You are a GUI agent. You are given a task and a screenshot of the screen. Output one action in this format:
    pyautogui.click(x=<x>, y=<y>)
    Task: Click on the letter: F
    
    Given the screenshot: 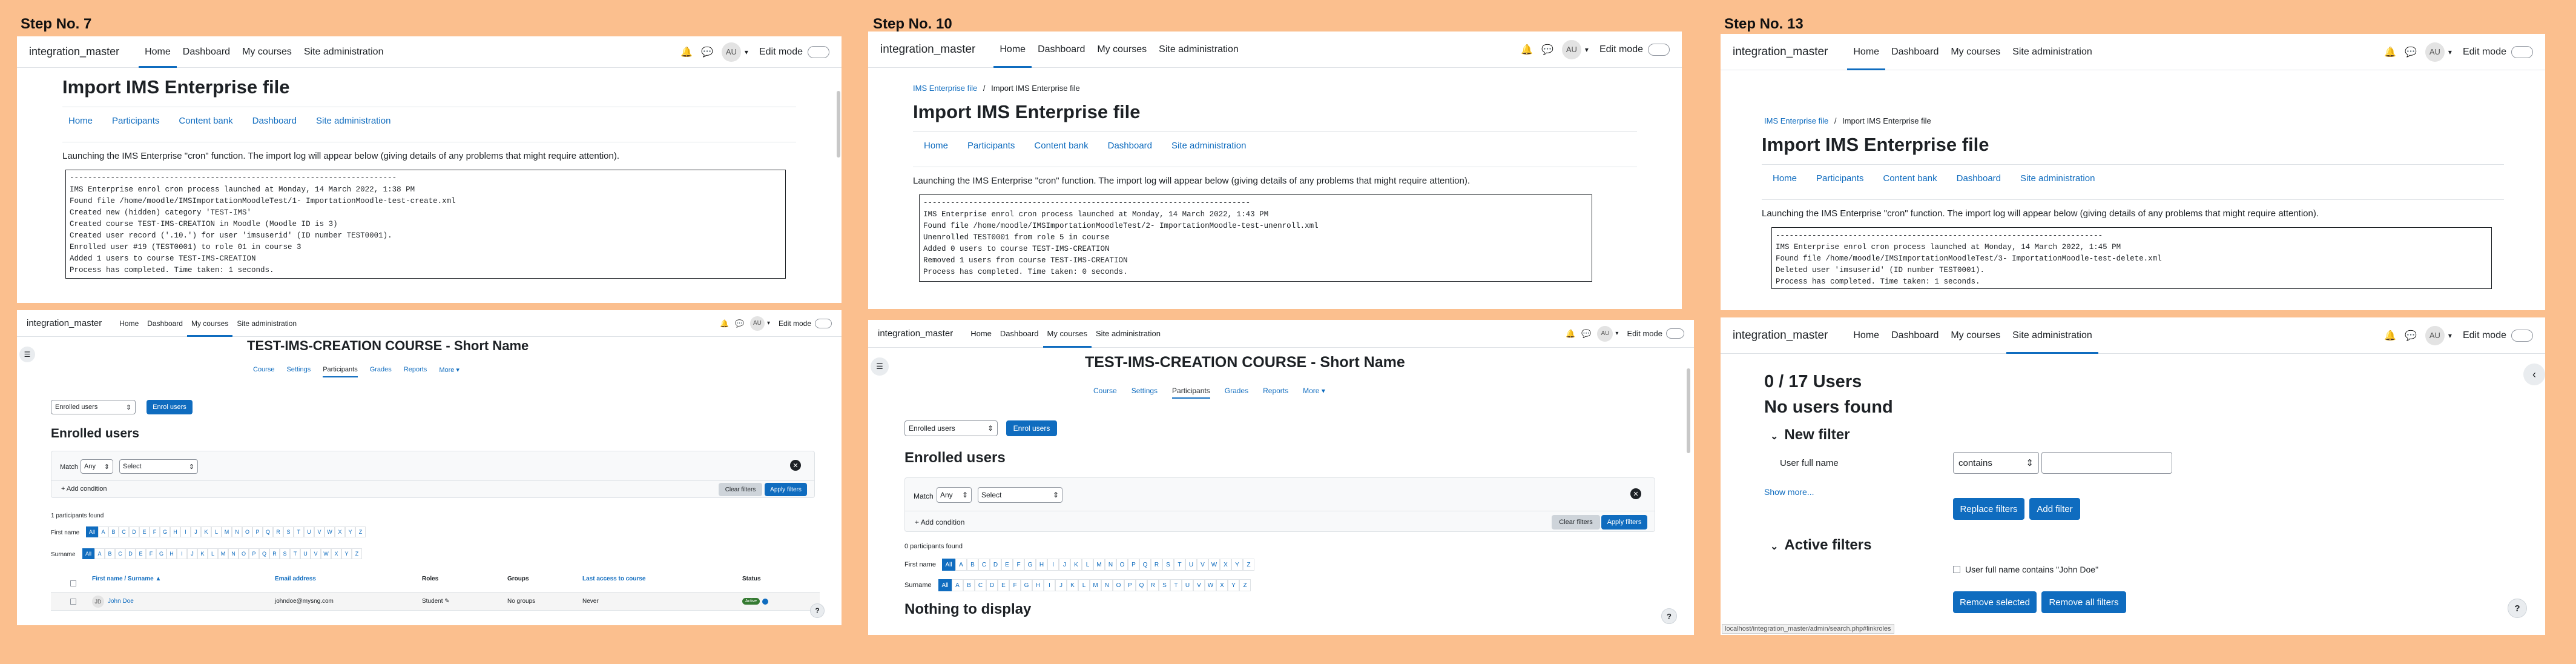 What is the action you would take?
    pyautogui.click(x=1015, y=585)
    